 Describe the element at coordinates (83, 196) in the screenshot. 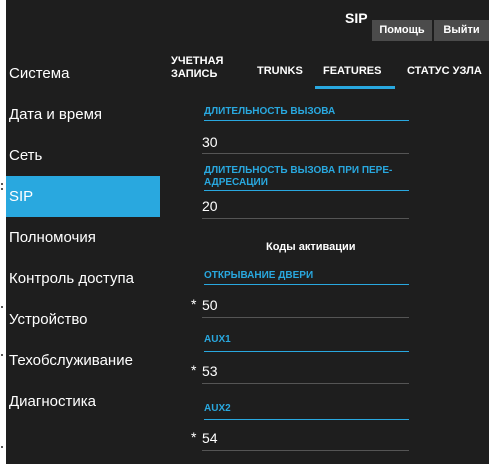

I see `sidebar-item-sip: SIP` at that location.